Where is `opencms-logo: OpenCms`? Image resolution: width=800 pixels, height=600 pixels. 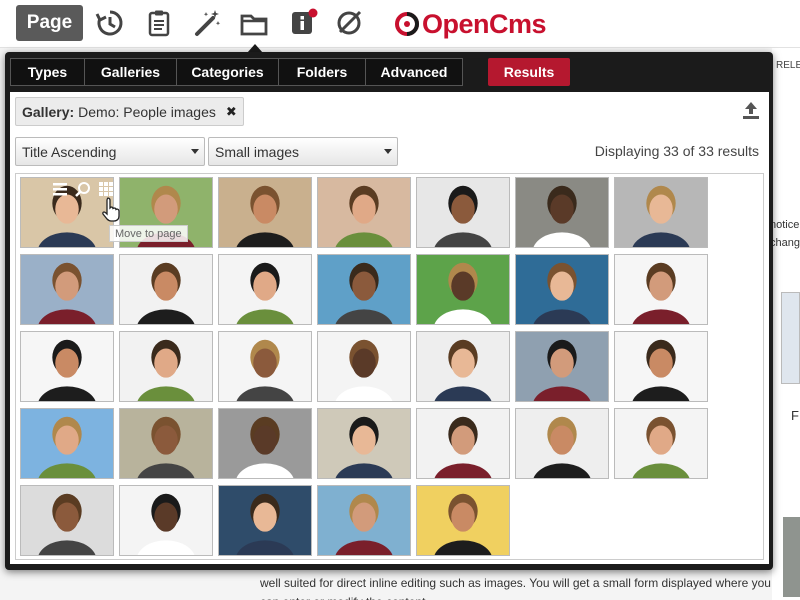
opencms-logo: OpenCms is located at coordinates (470, 24).